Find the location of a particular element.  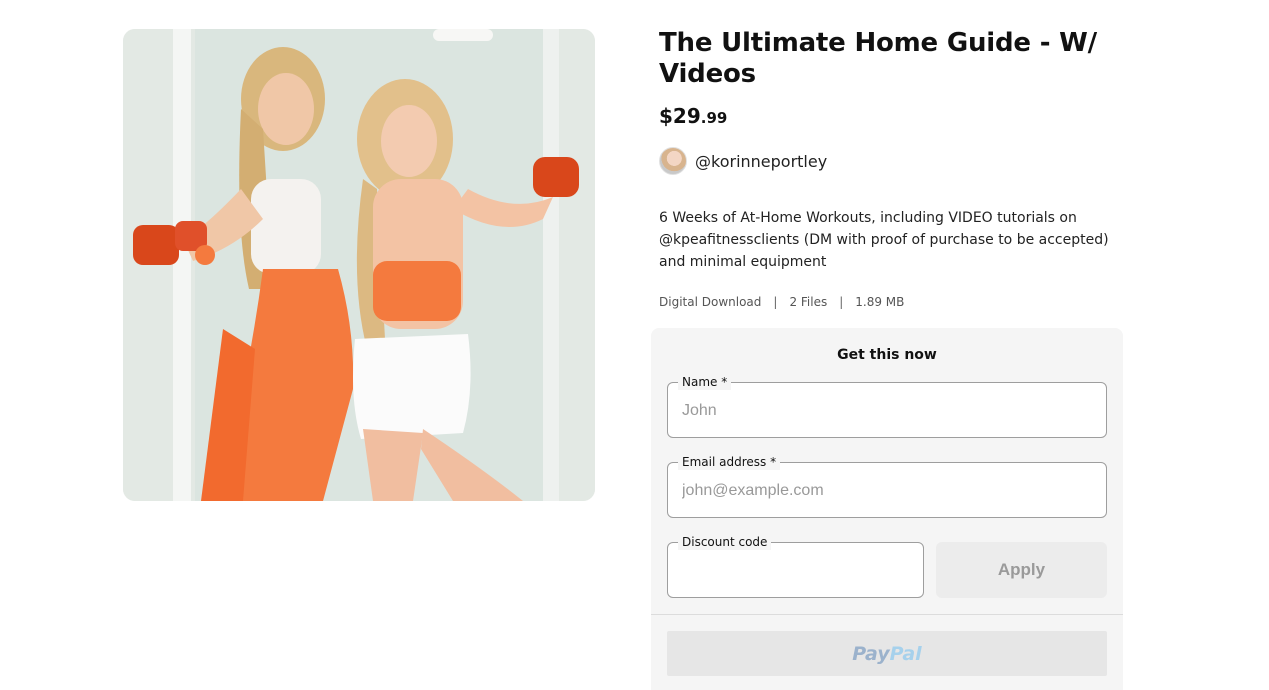

creator-handle: @korinneportley is located at coordinates (761, 161).